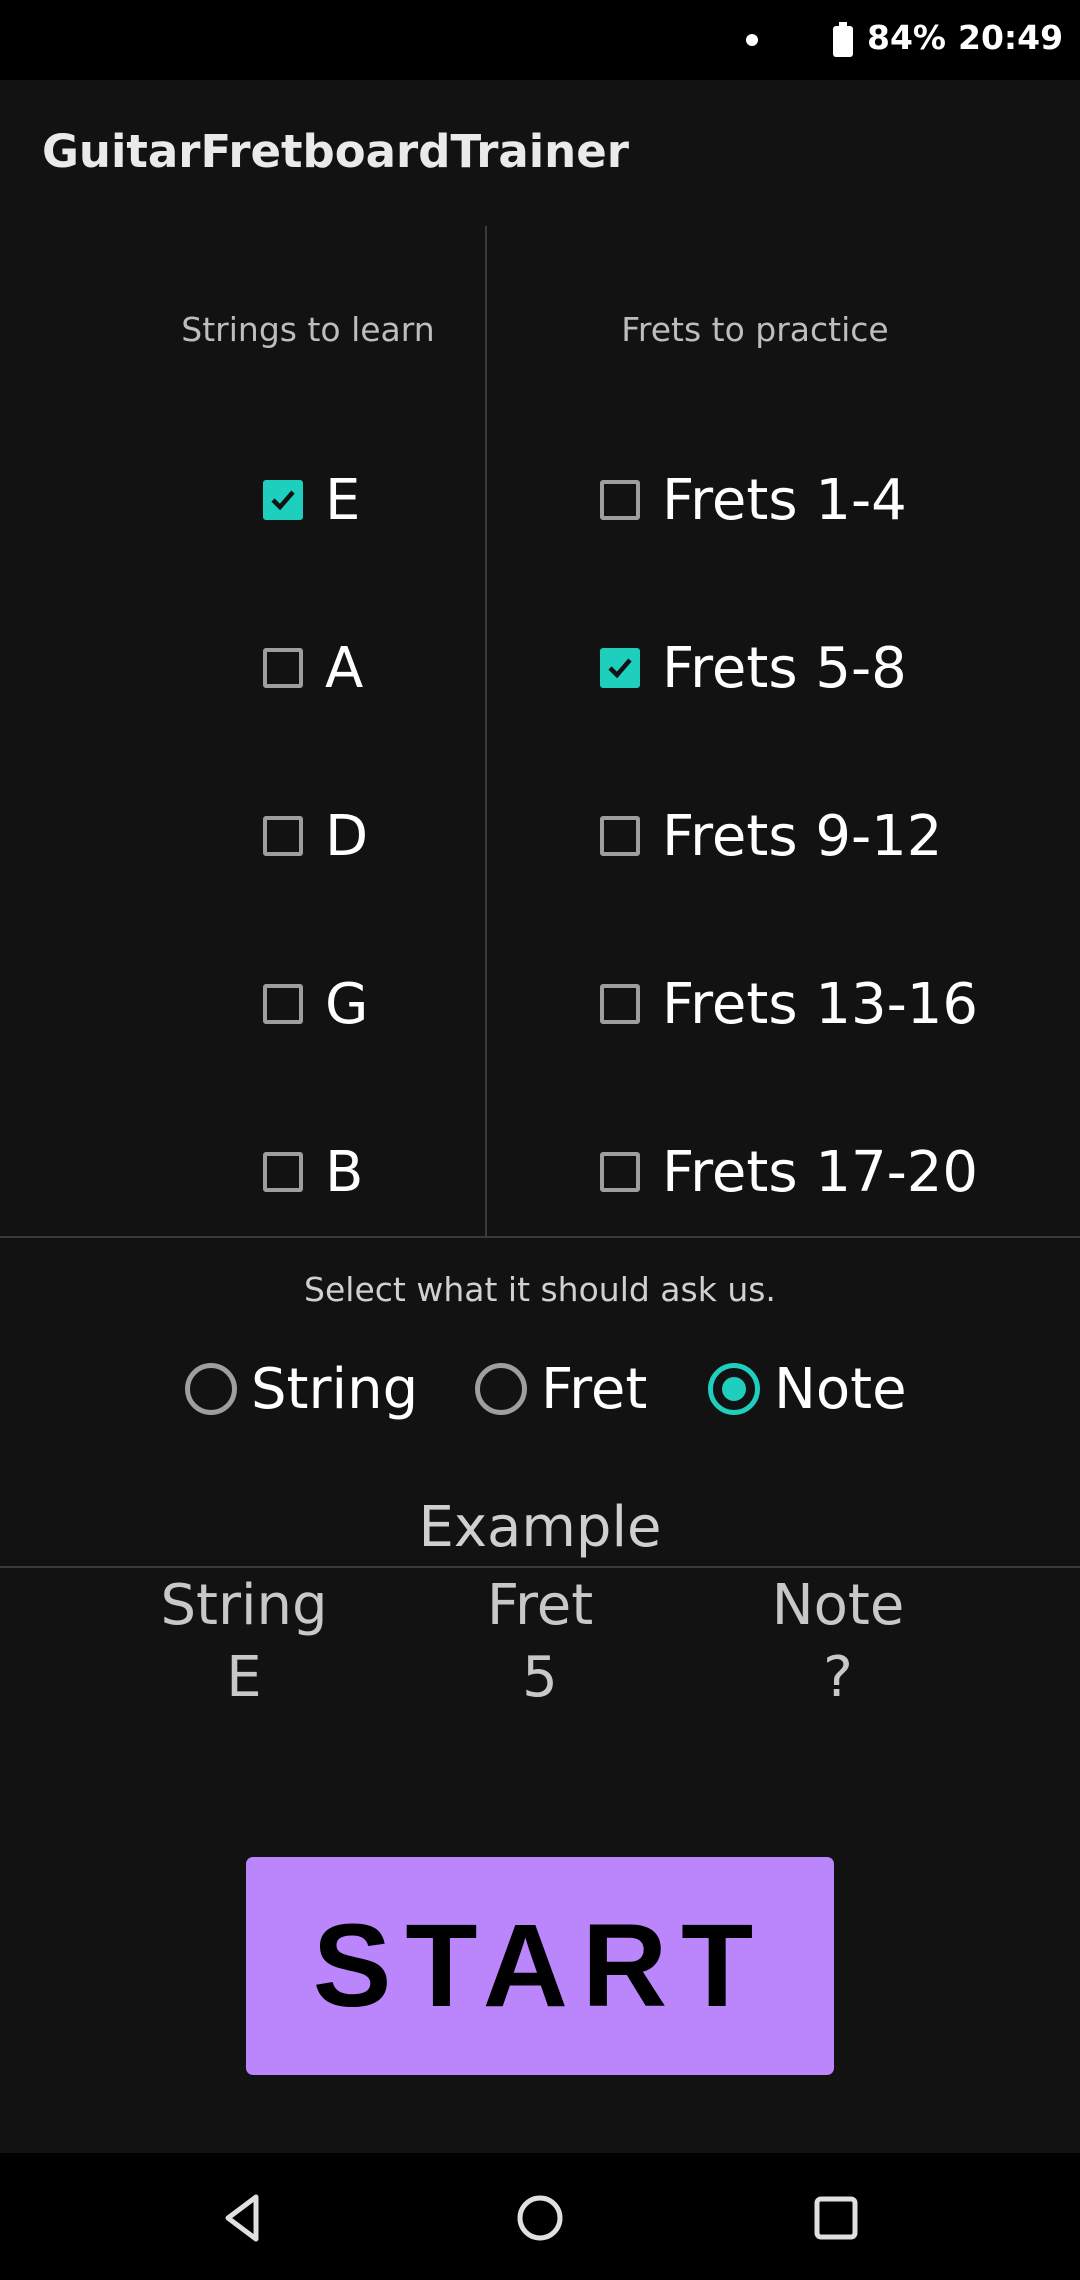 Image resolution: width=1080 pixels, height=2280 pixels. Describe the element at coordinates (540, 1605) in the screenshot. I see `example-header: Fret` at that location.